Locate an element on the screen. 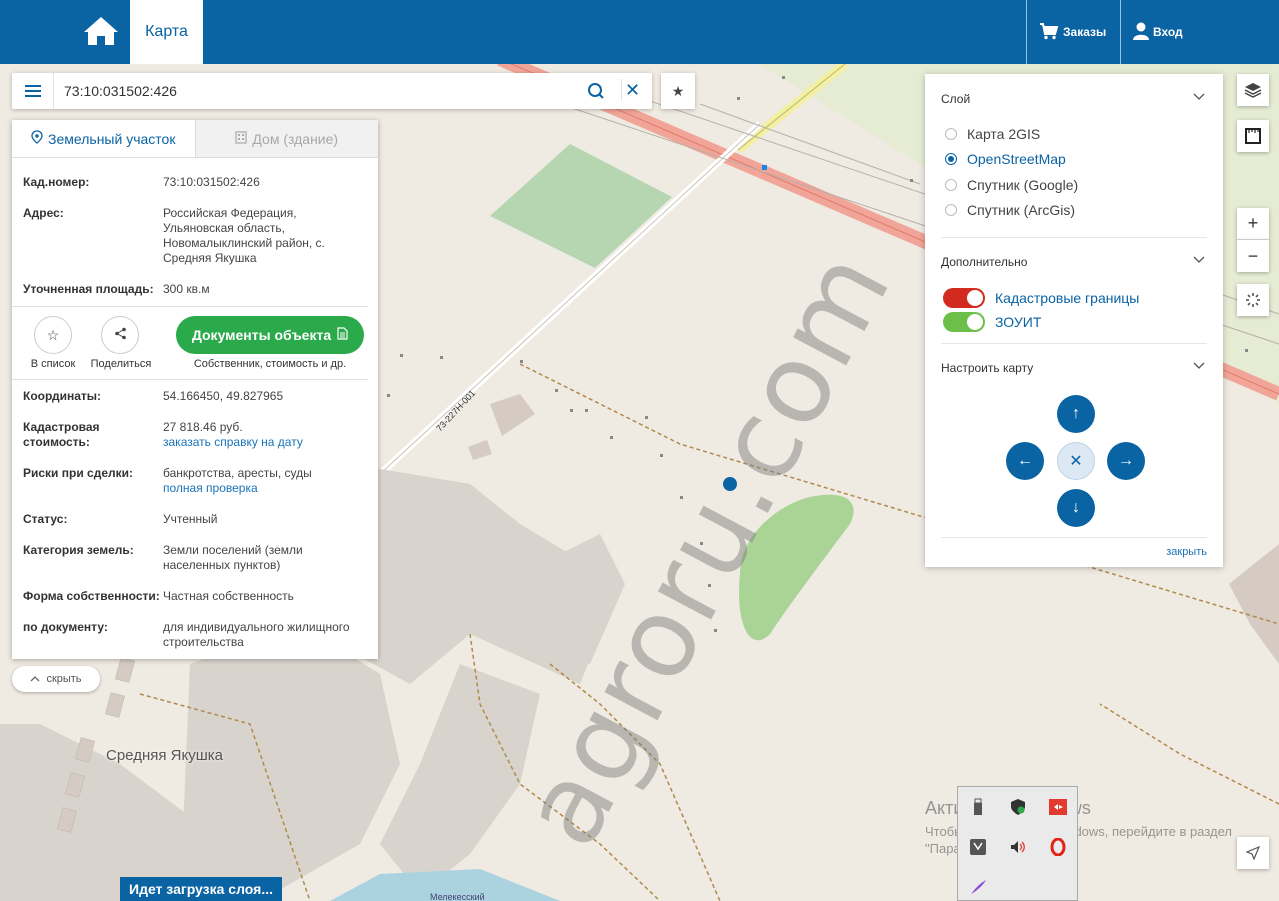 This screenshot has height=901, width=1279. star-outline-icon: ☆ is located at coordinates (53, 334).